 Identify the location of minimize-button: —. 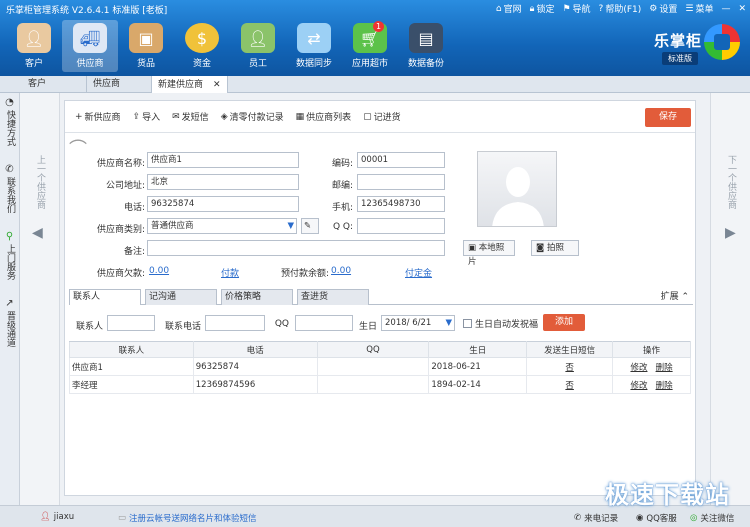
(725, 8).